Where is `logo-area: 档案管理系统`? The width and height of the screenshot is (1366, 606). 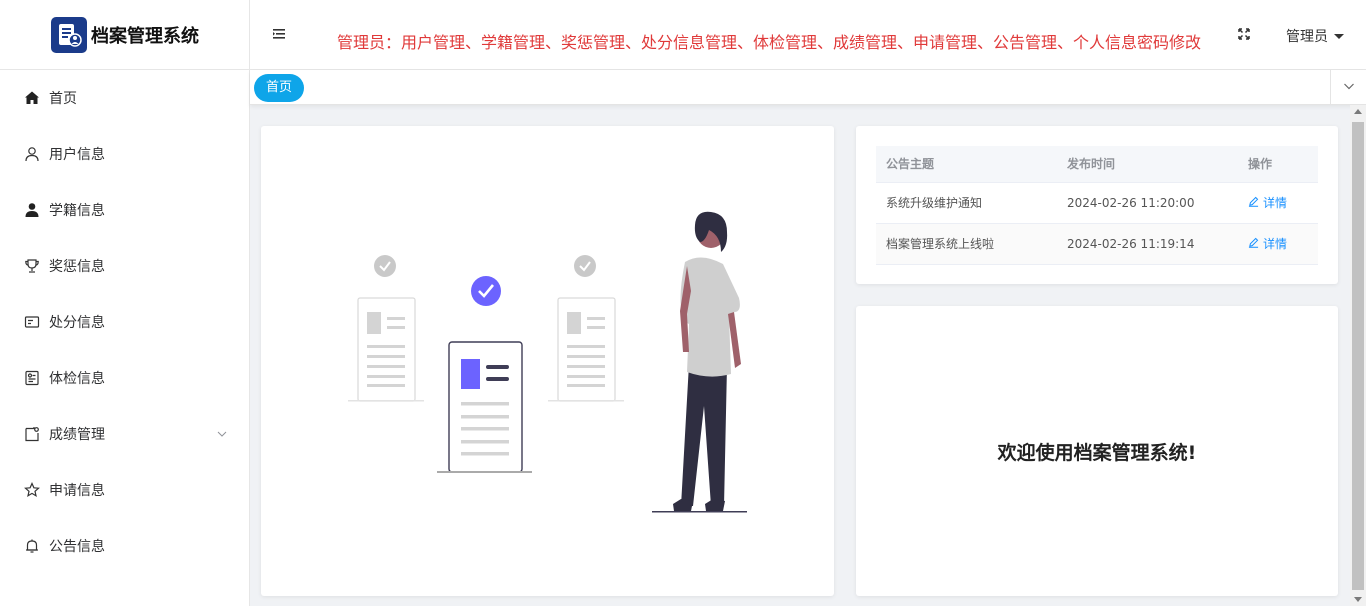
logo-area: 档案管理系统 is located at coordinates (125, 35).